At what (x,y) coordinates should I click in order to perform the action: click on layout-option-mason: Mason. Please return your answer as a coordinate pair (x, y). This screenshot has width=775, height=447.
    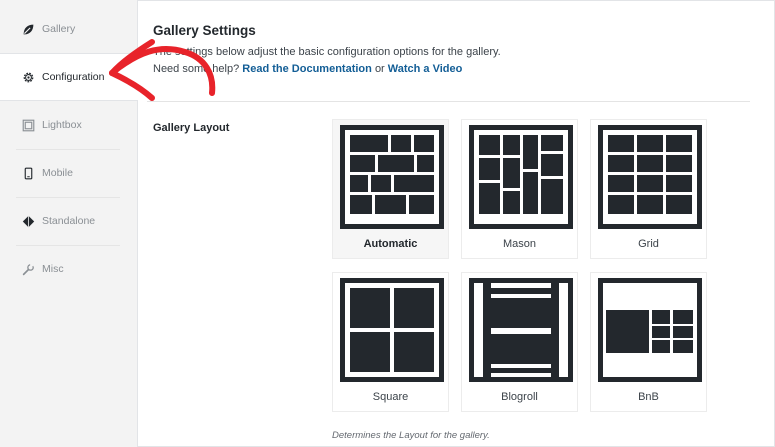
    Looking at the image, I should click on (519, 189).